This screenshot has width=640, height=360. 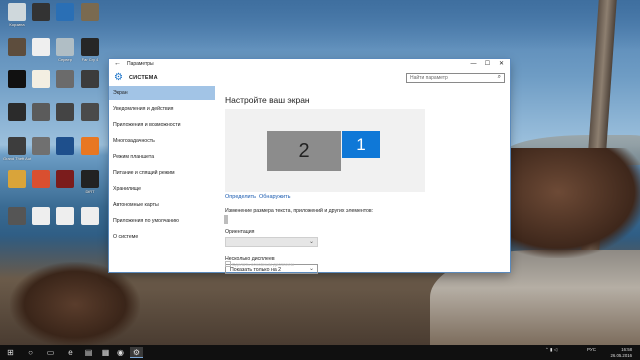 What do you see at coordinates (162, 173) in the screenshot?
I see `sidebar-item-power: Питание и спящий режим` at bounding box center [162, 173].